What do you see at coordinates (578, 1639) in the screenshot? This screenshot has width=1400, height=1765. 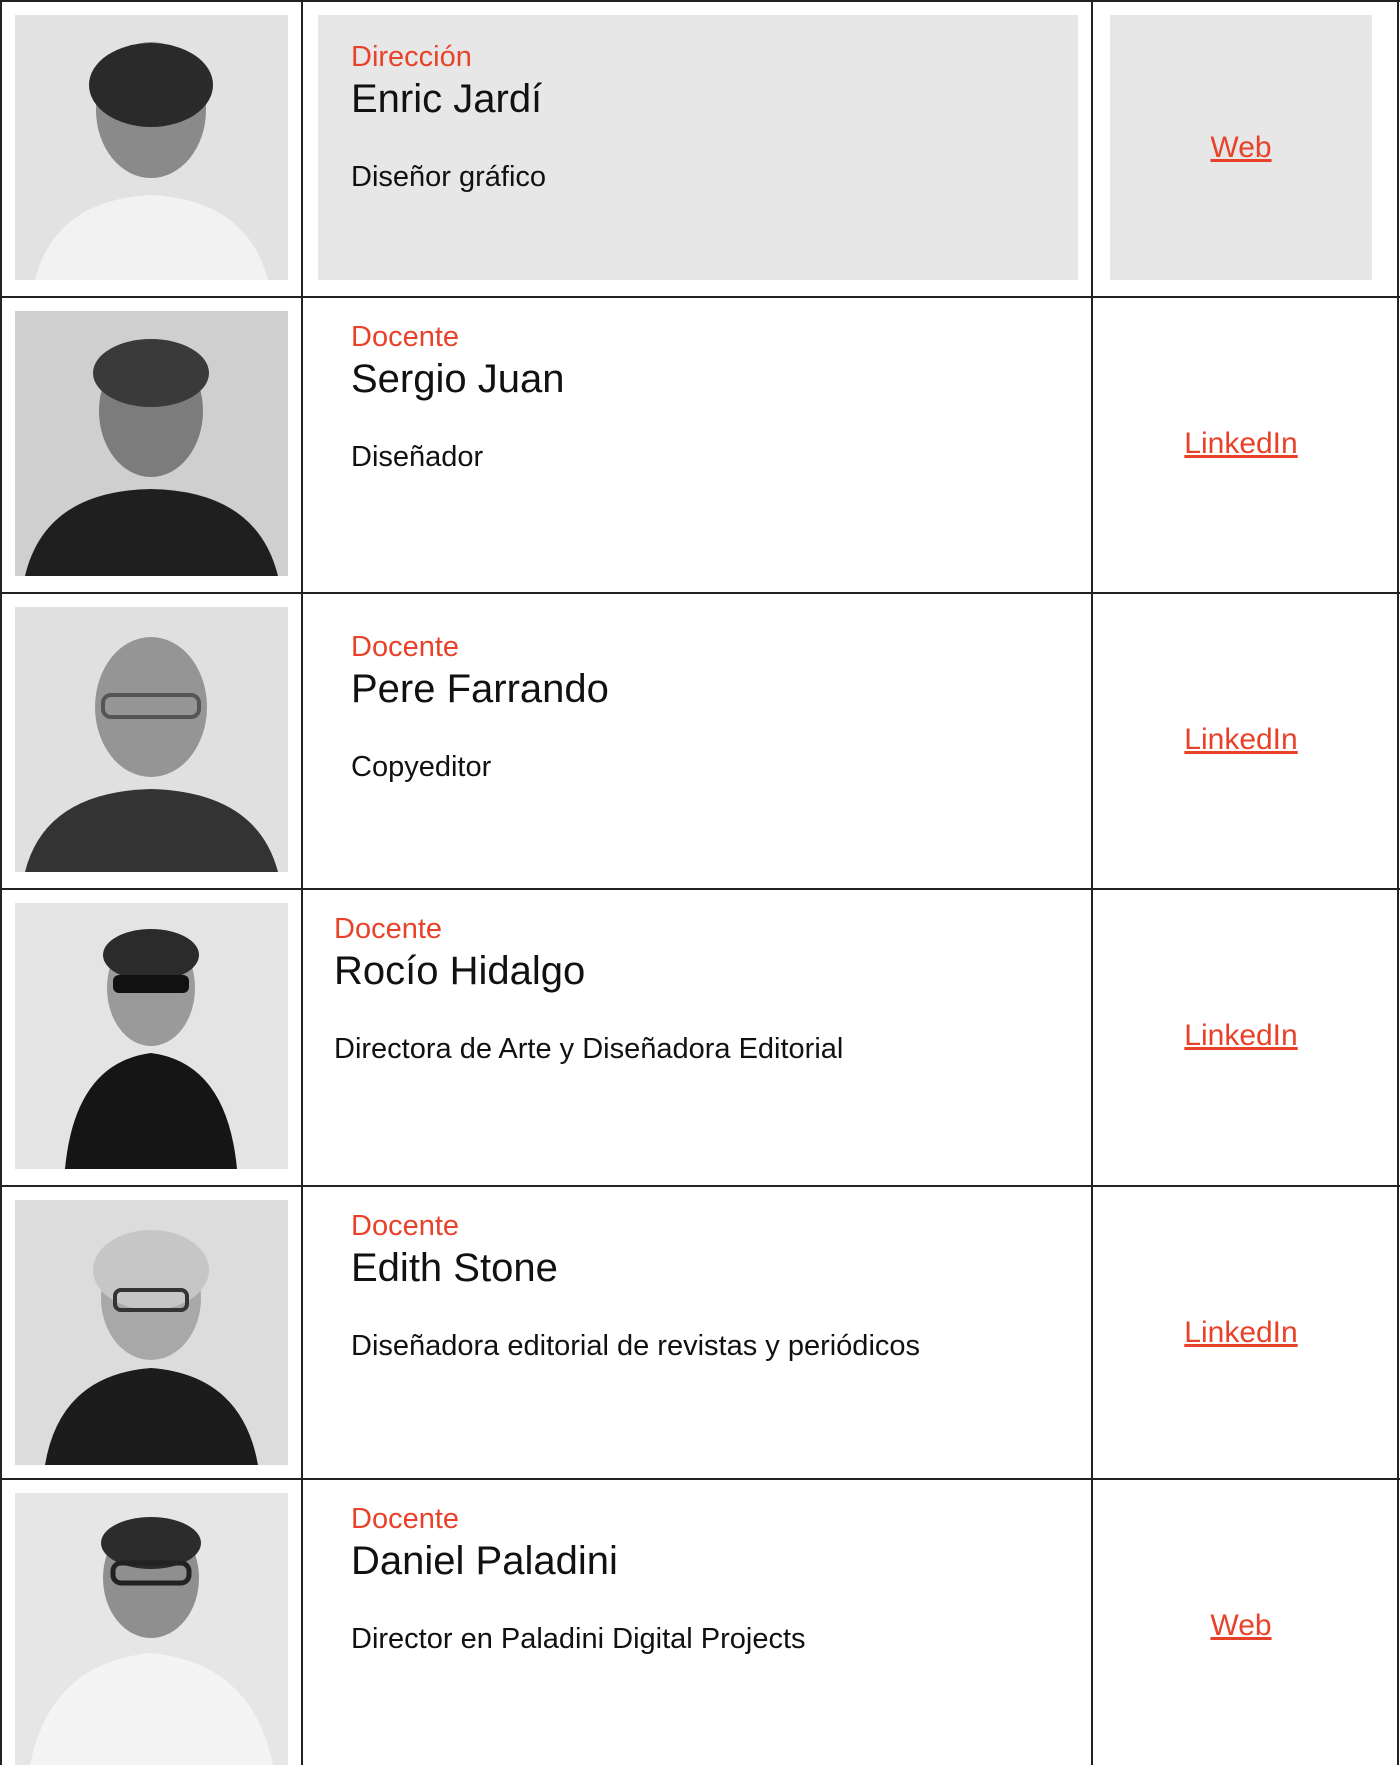 I see `person-description: Director en Paladini Digital Projects` at bounding box center [578, 1639].